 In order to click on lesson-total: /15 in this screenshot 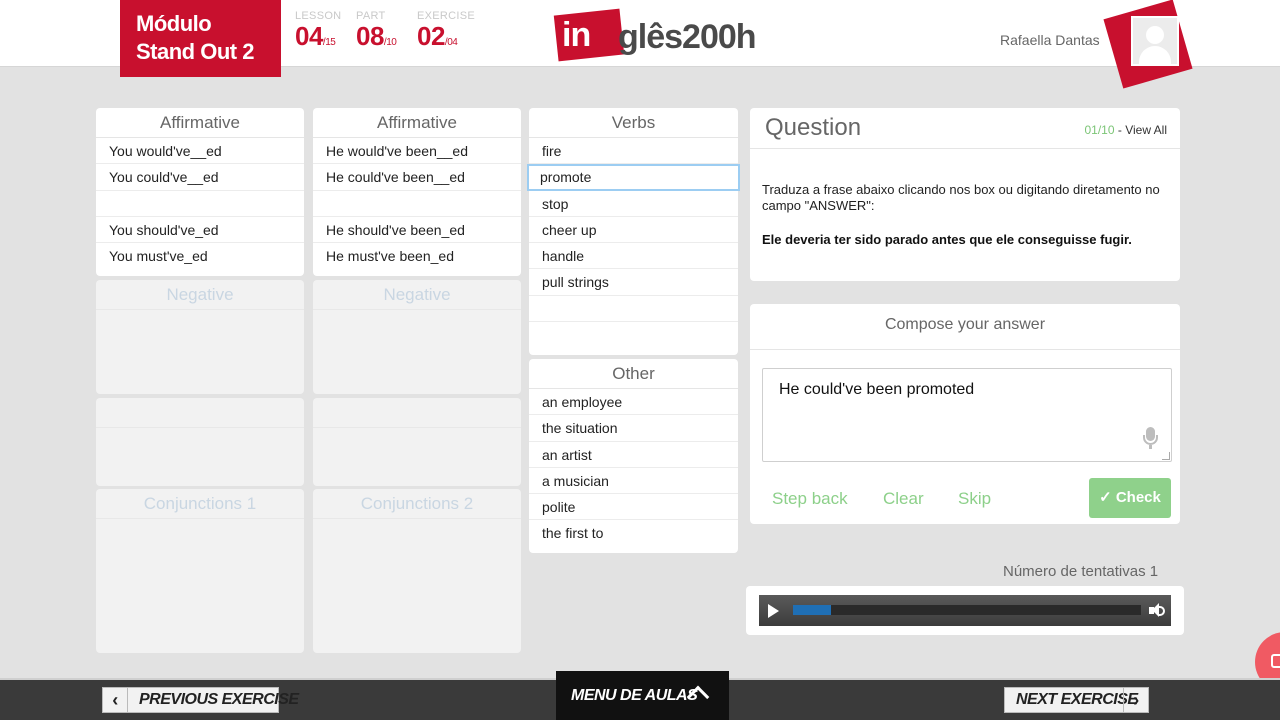, I will do `click(329, 42)`.